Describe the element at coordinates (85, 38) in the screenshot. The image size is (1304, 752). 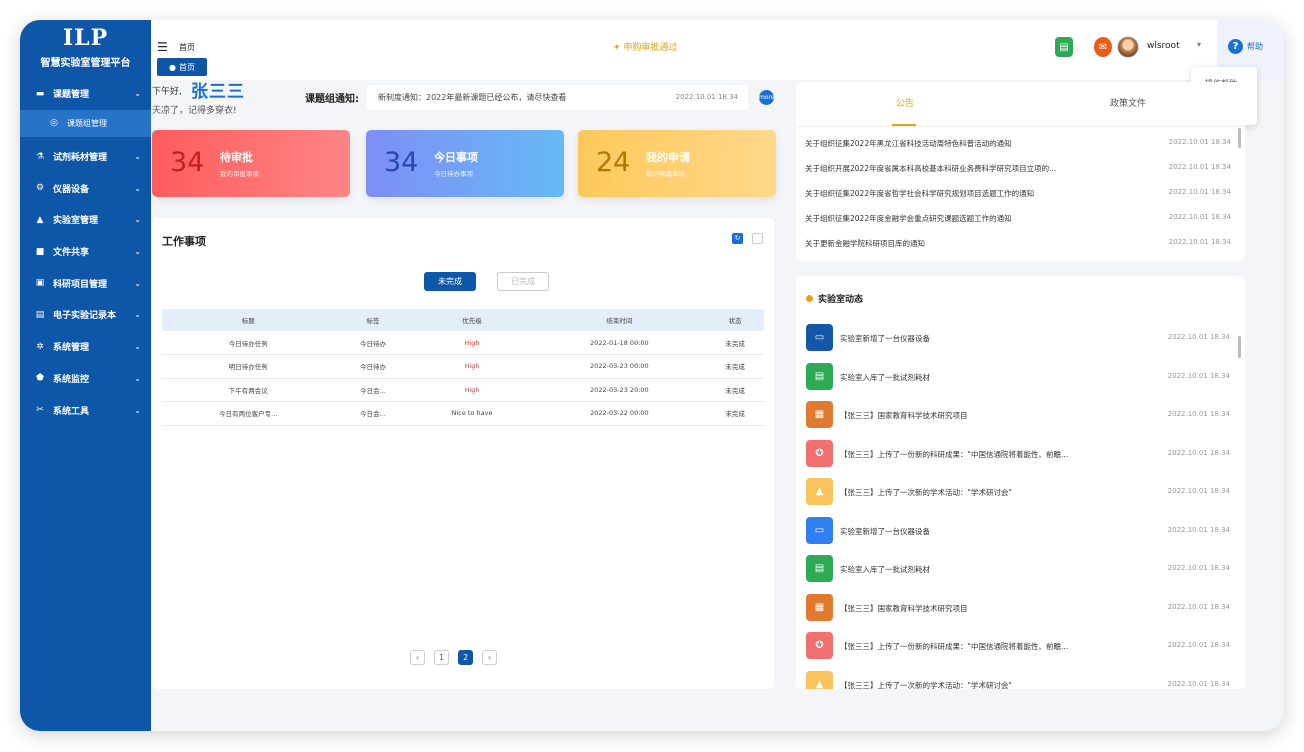
I see `logo-mark: ILP` at that location.